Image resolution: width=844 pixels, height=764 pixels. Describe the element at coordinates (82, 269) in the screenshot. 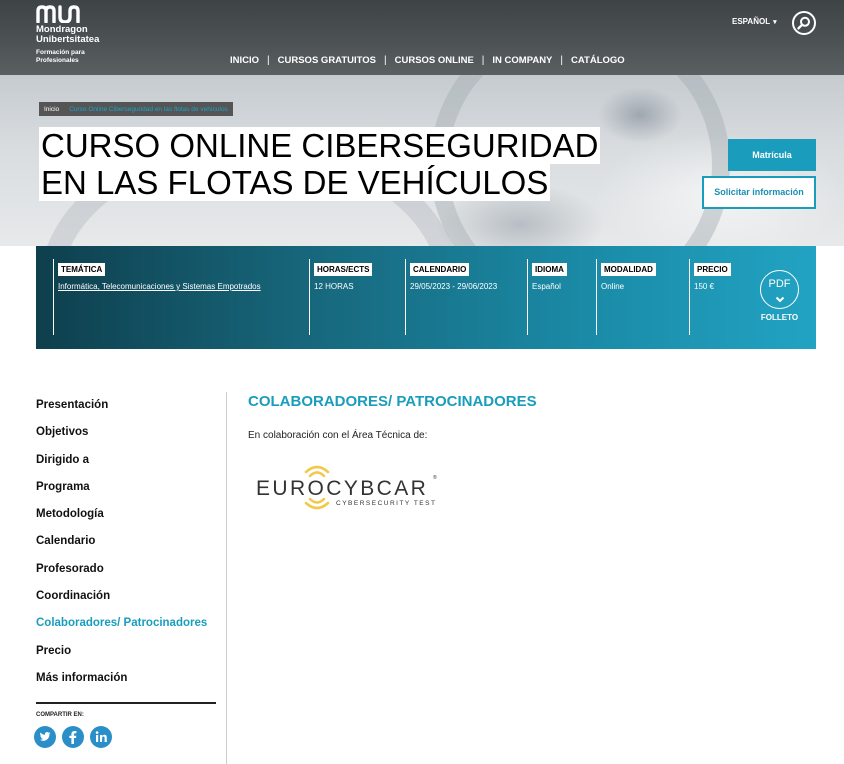

I see `info-label: TEMÁTICA` at that location.